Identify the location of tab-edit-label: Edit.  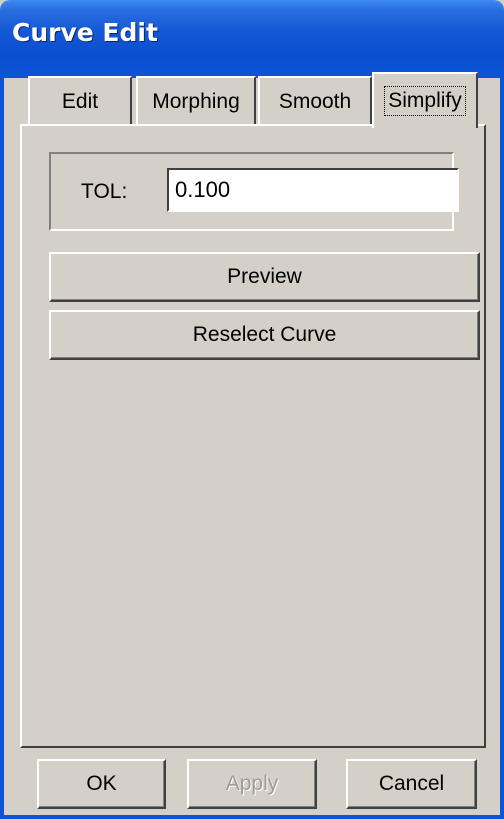
(80, 101).